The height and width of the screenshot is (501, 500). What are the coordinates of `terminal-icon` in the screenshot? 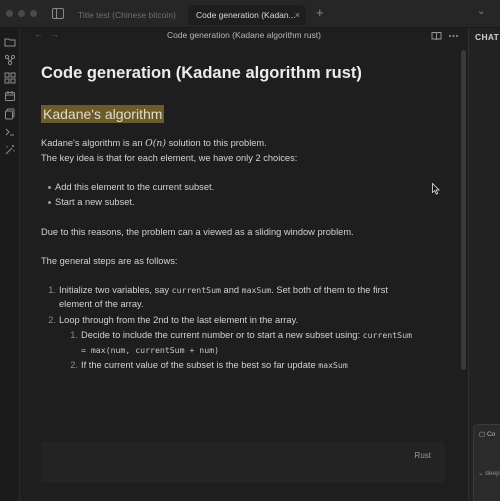 It's located at (10, 132).